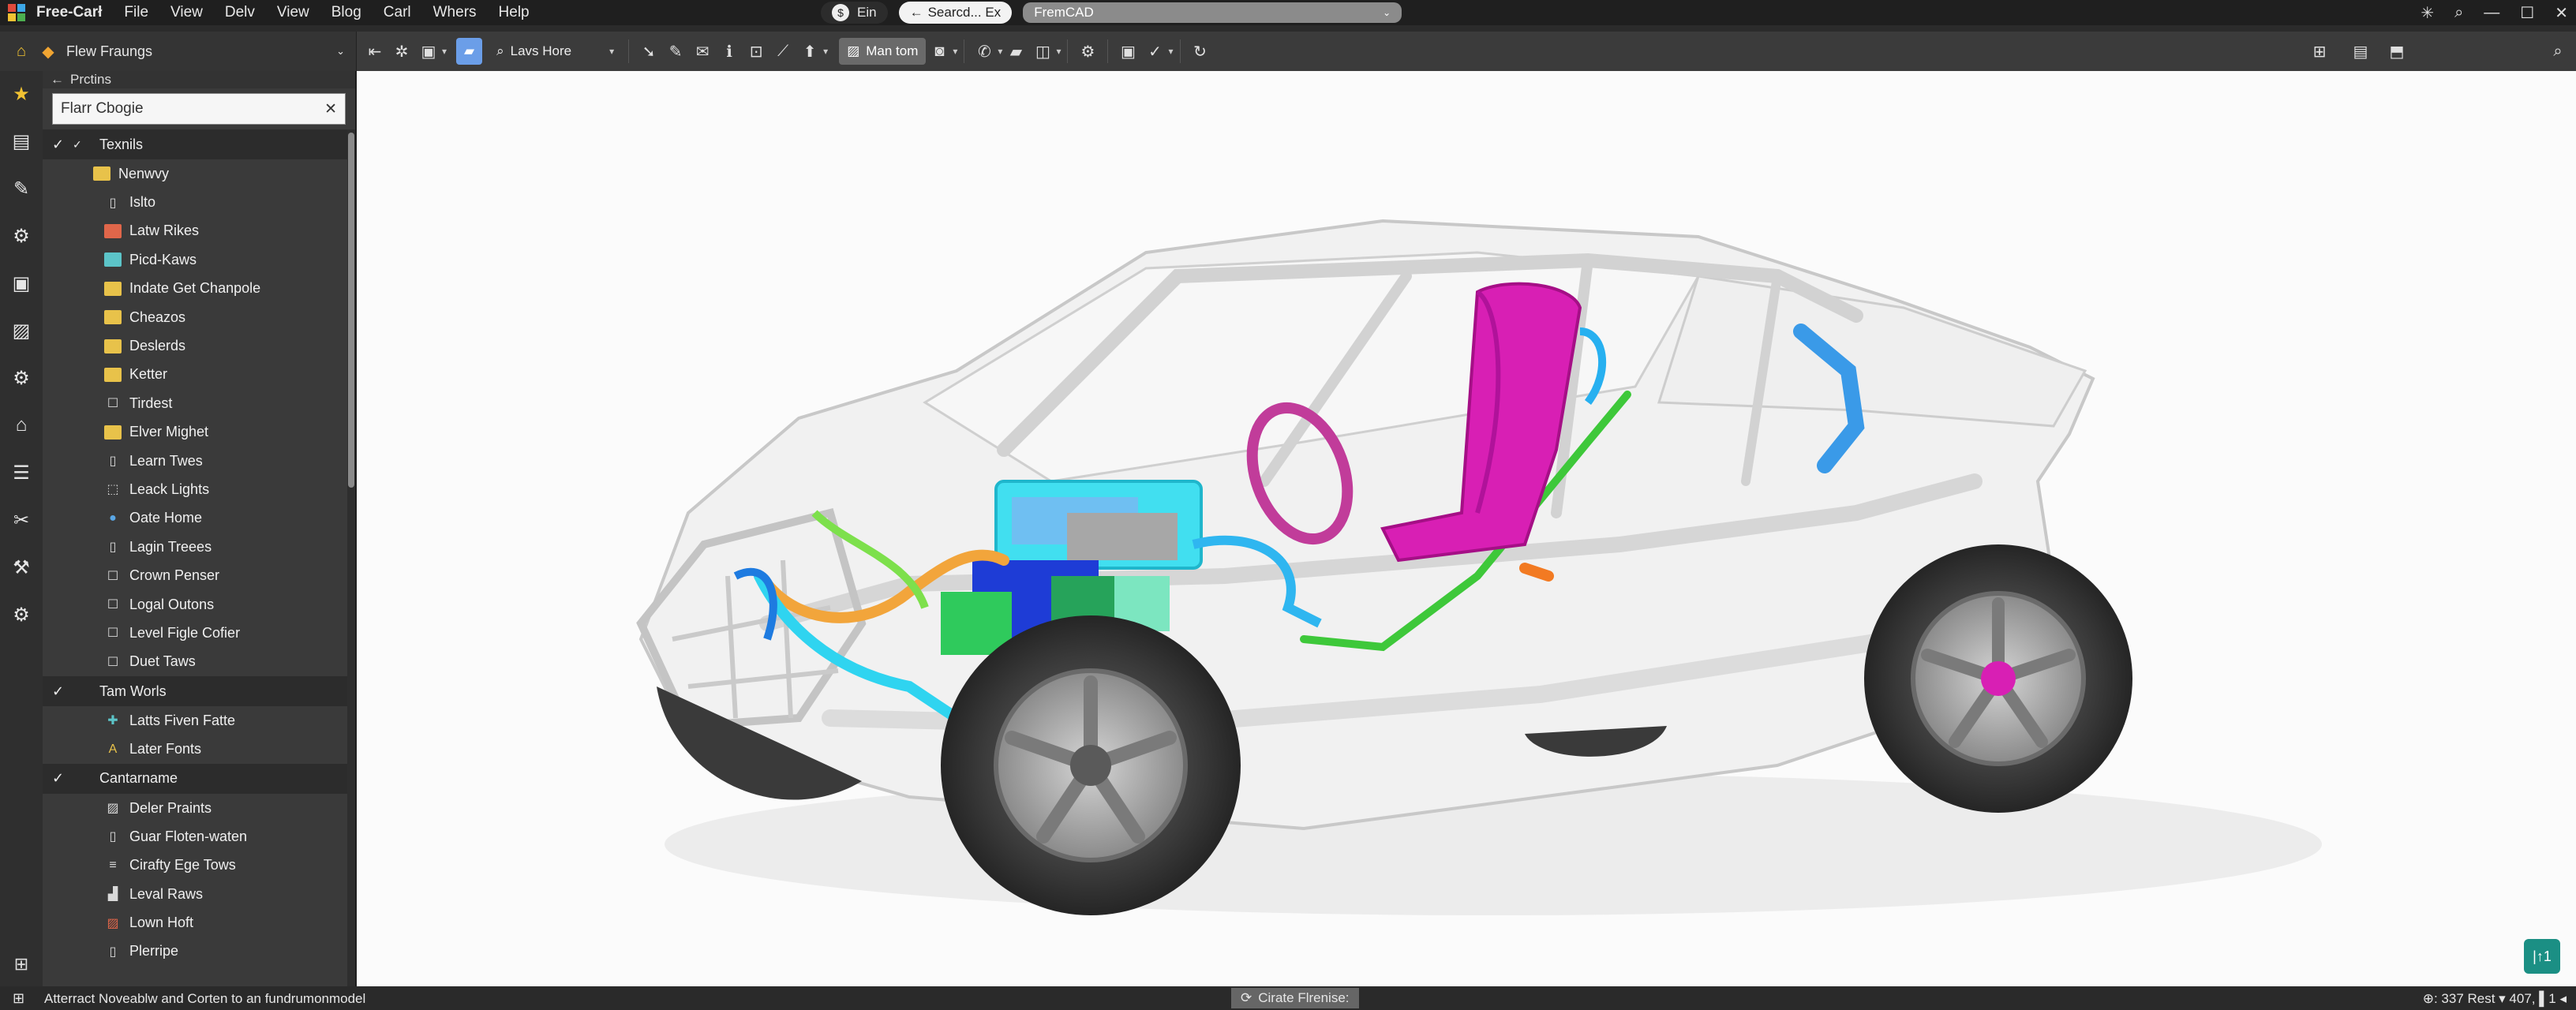 The image size is (2576, 1010). Describe the element at coordinates (346, 12) in the screenshot. I see `menu-blog: Blog` at that location.